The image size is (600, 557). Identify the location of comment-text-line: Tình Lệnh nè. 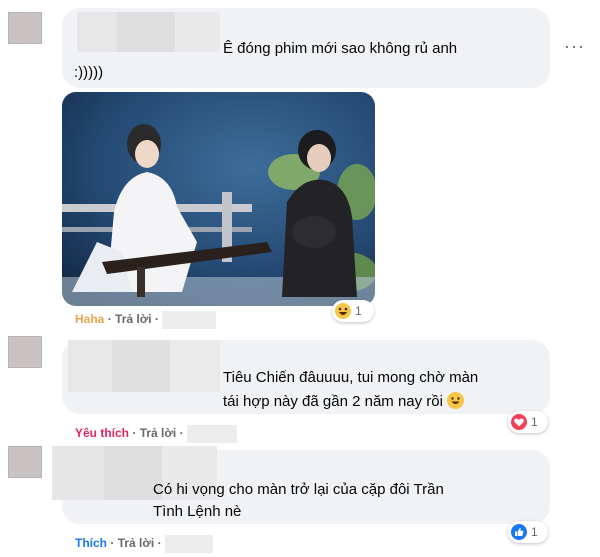
(197, 511).